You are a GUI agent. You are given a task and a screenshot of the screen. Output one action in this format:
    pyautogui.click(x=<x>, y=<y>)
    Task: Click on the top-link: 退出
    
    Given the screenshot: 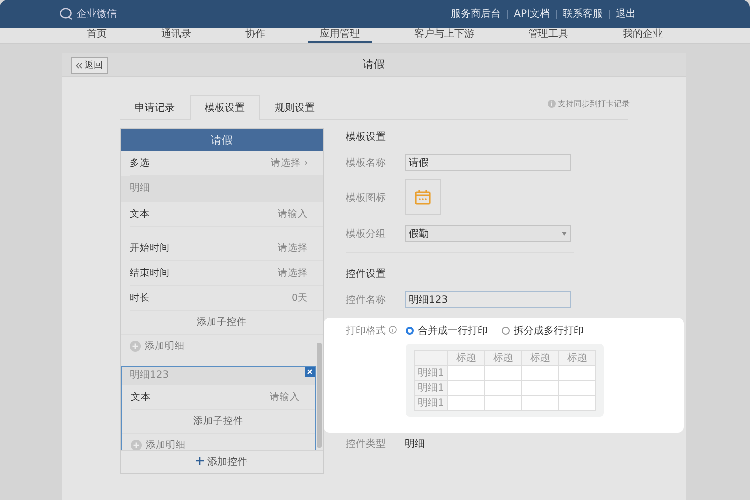 What is the action you would take?
    pyautogui.click(x=626, y=14)
    